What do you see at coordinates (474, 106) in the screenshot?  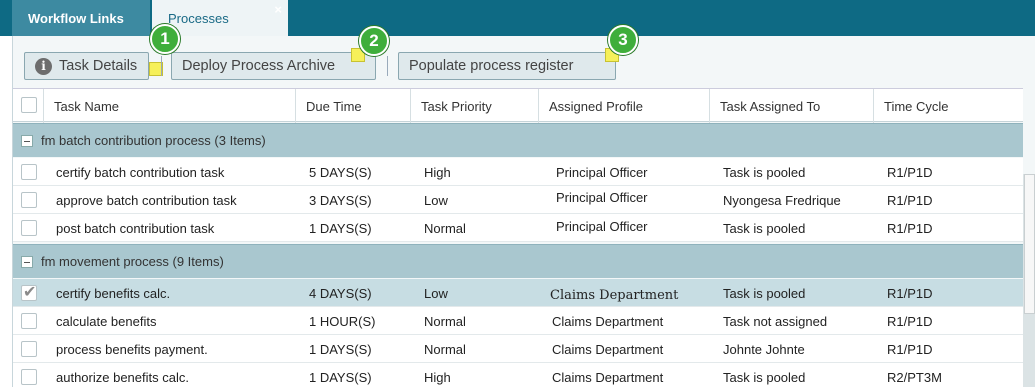 I see `column-header-task-priority: Task Priority` at bounding box center [474, 106].